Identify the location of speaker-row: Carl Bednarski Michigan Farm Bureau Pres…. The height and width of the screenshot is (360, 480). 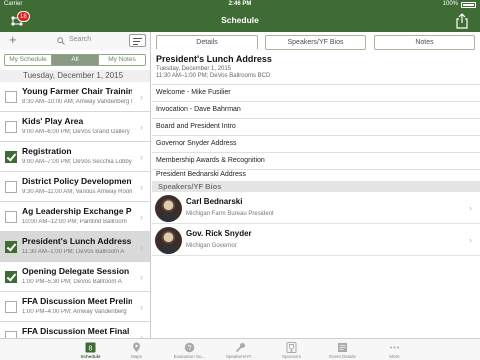
(316, 208).